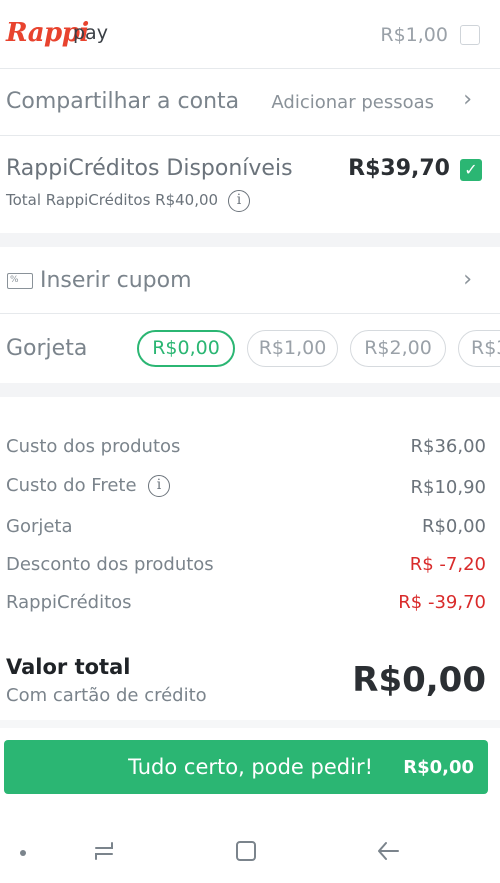  What do you see at coordinates (186, 348) in the screenshot?
I see `tip-option-0: R$0,00` at bounding box center [186, 348].